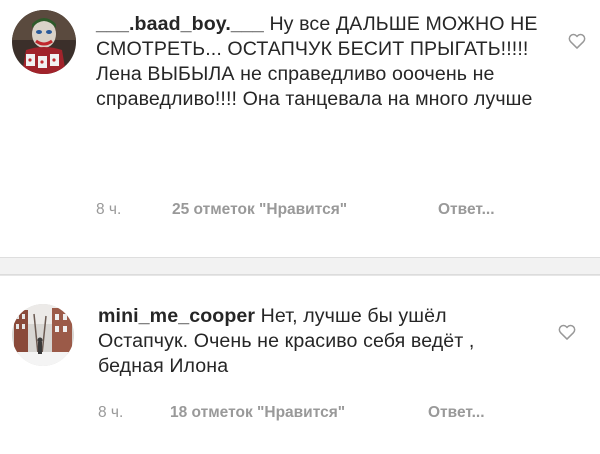  What do you see at coordinates (176, 316) in the screenshot?
I see `comment-username: mini_me_cooper` at bounding box center [176, 316].